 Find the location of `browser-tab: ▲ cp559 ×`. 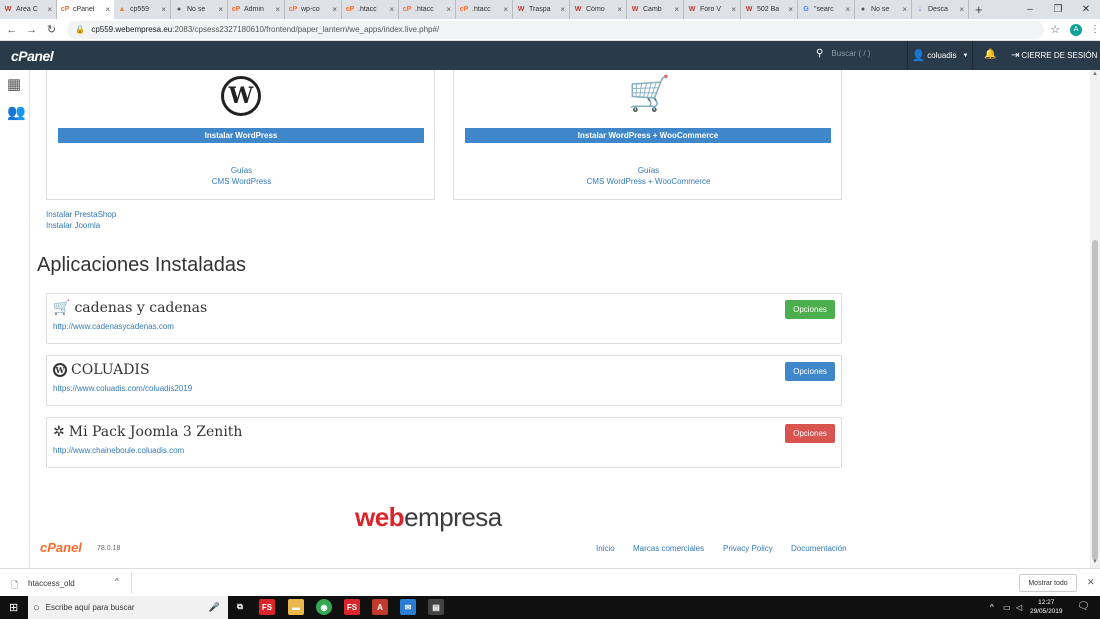

browser-tab: ▲ cp559 × is located at coordinates (142, 9).